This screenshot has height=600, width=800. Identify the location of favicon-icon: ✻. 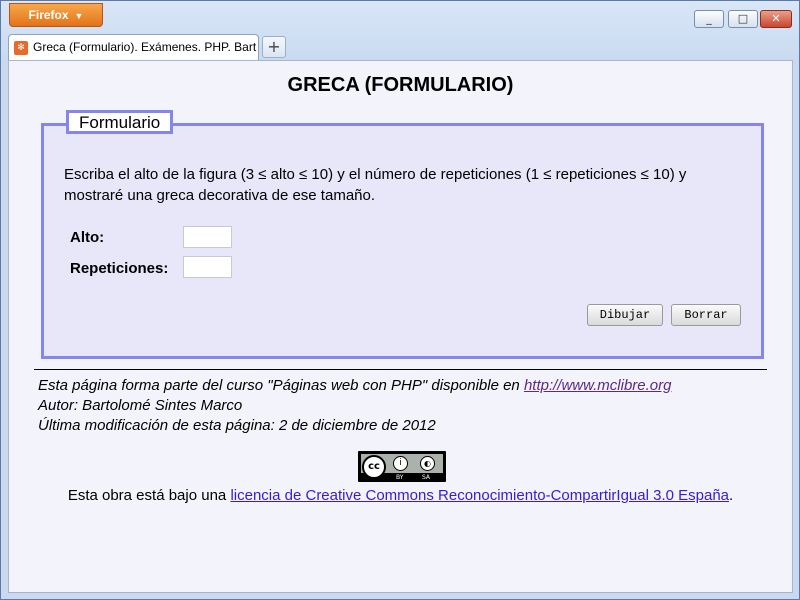
(21, 48).